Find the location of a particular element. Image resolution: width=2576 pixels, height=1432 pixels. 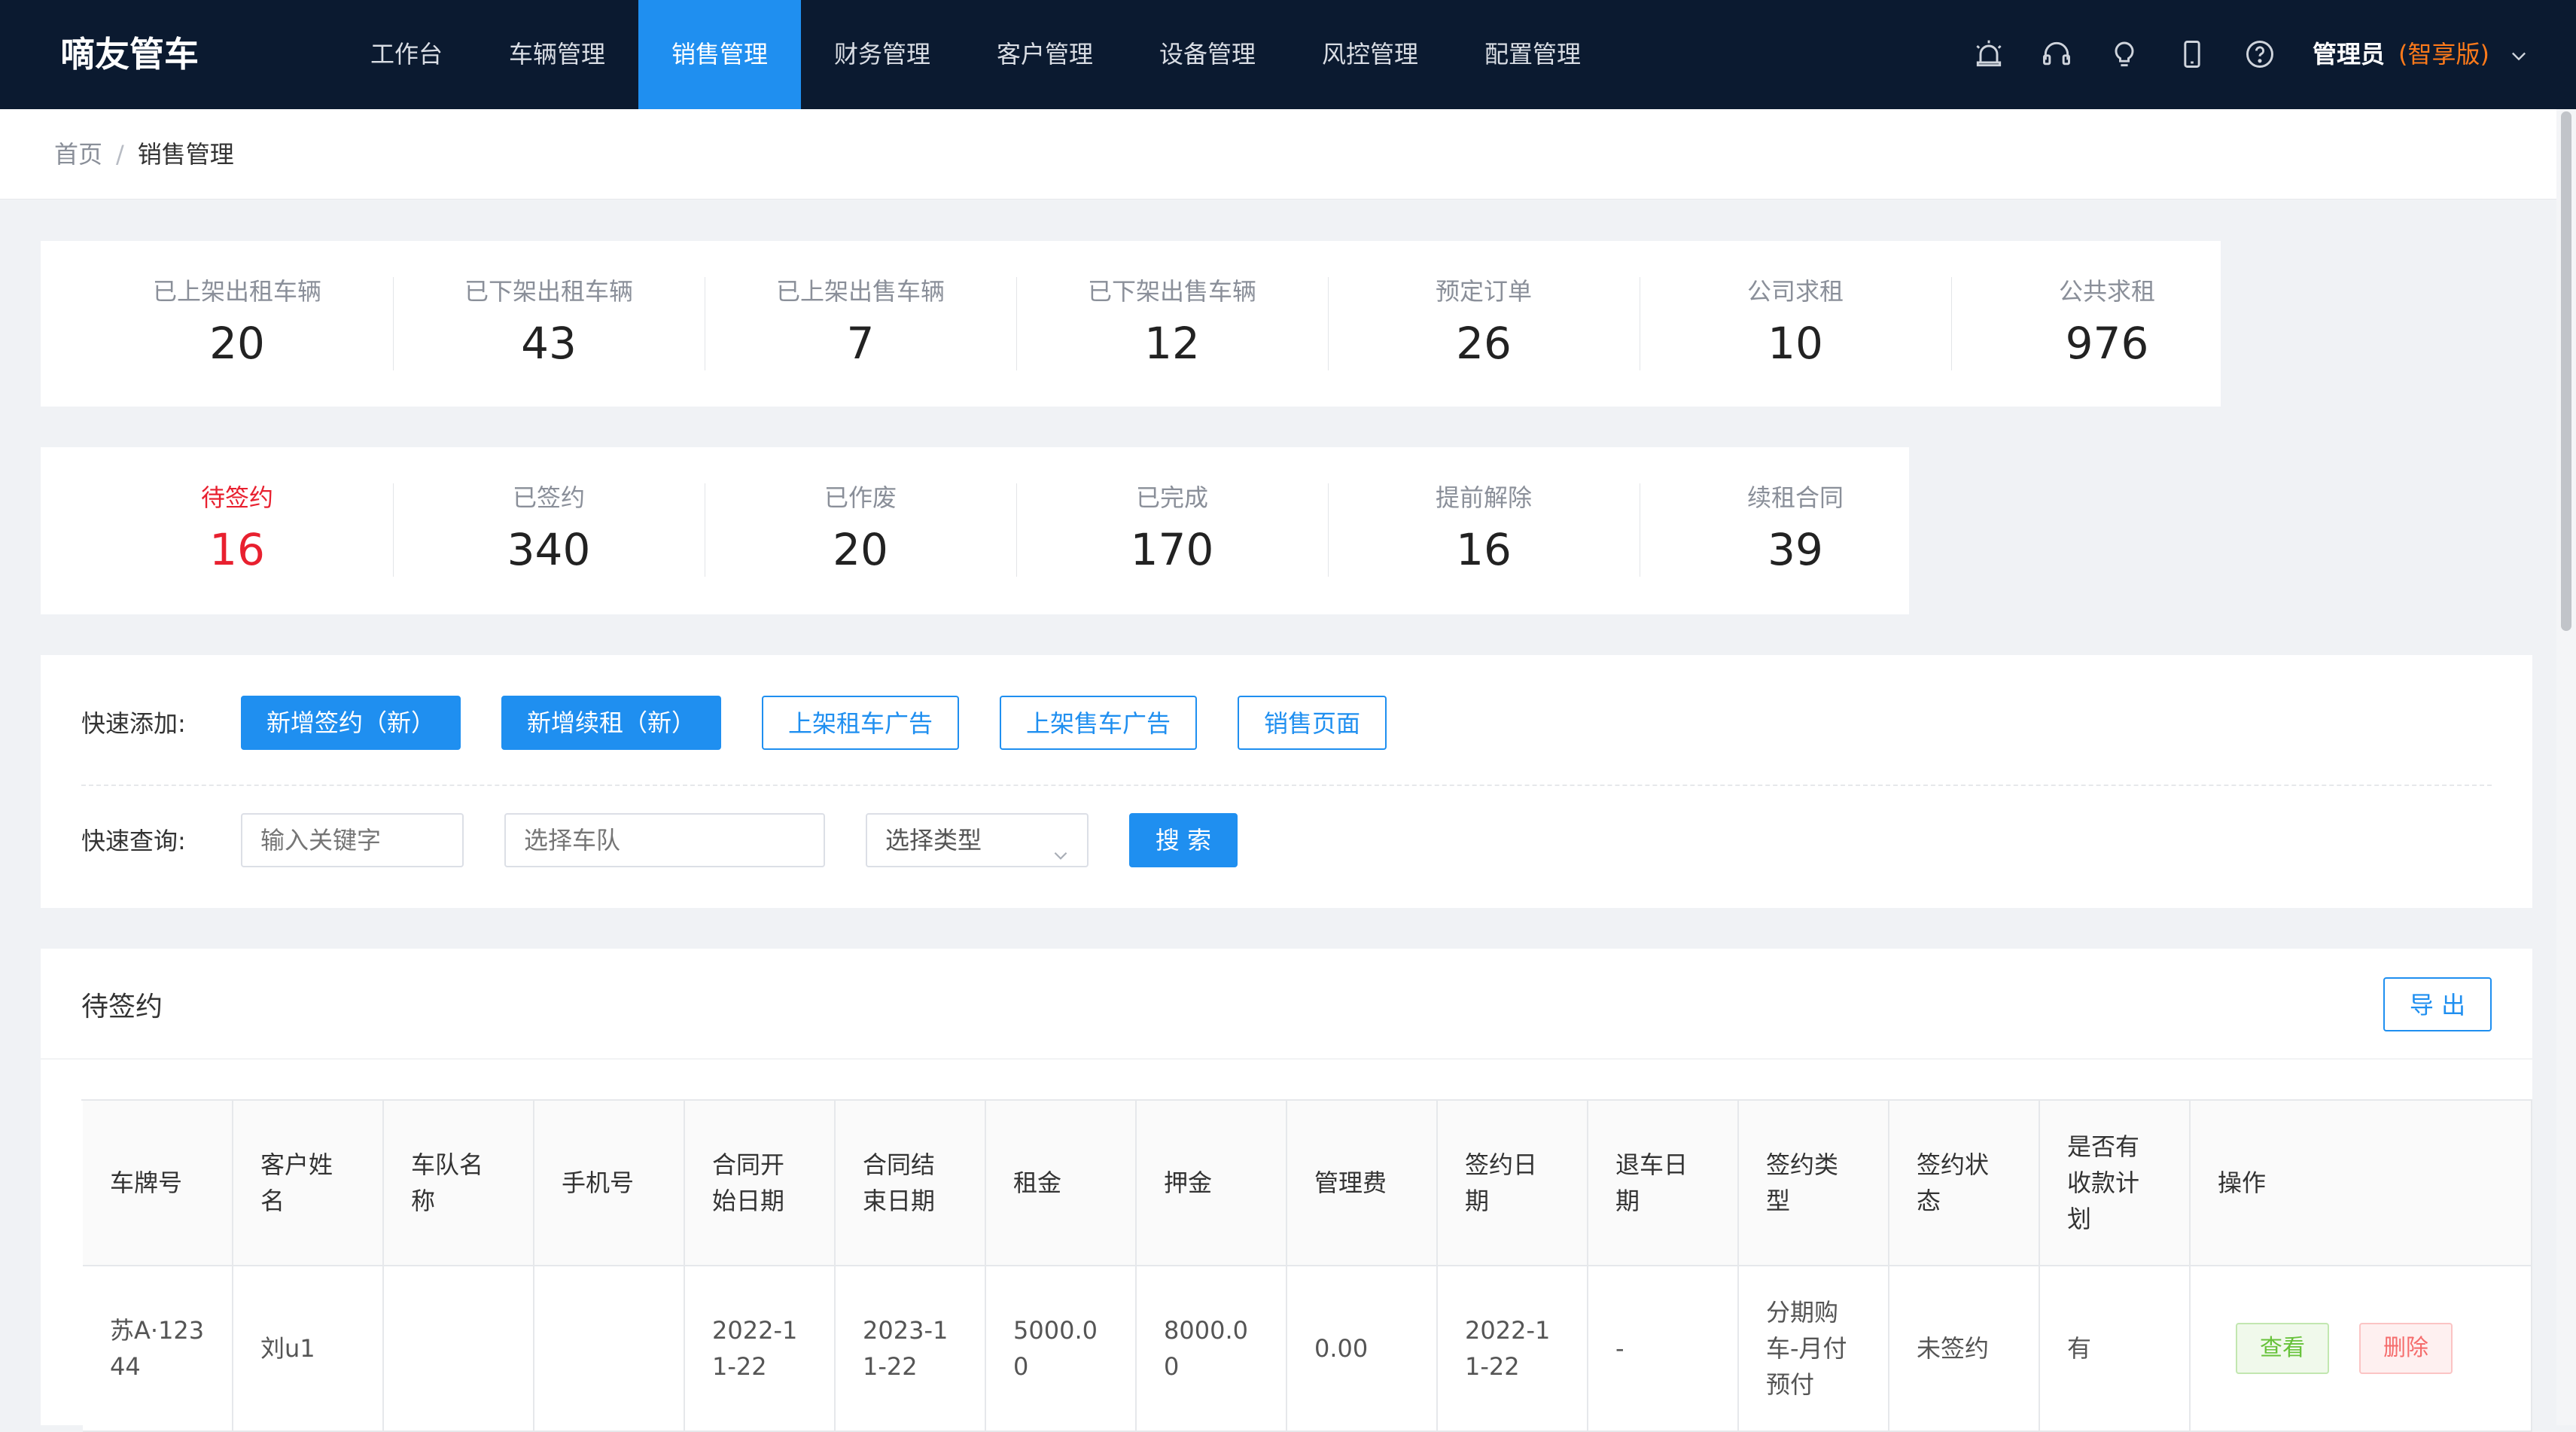

new-renewal-button: 新增续租（新） is located at coordinates (611, 723).